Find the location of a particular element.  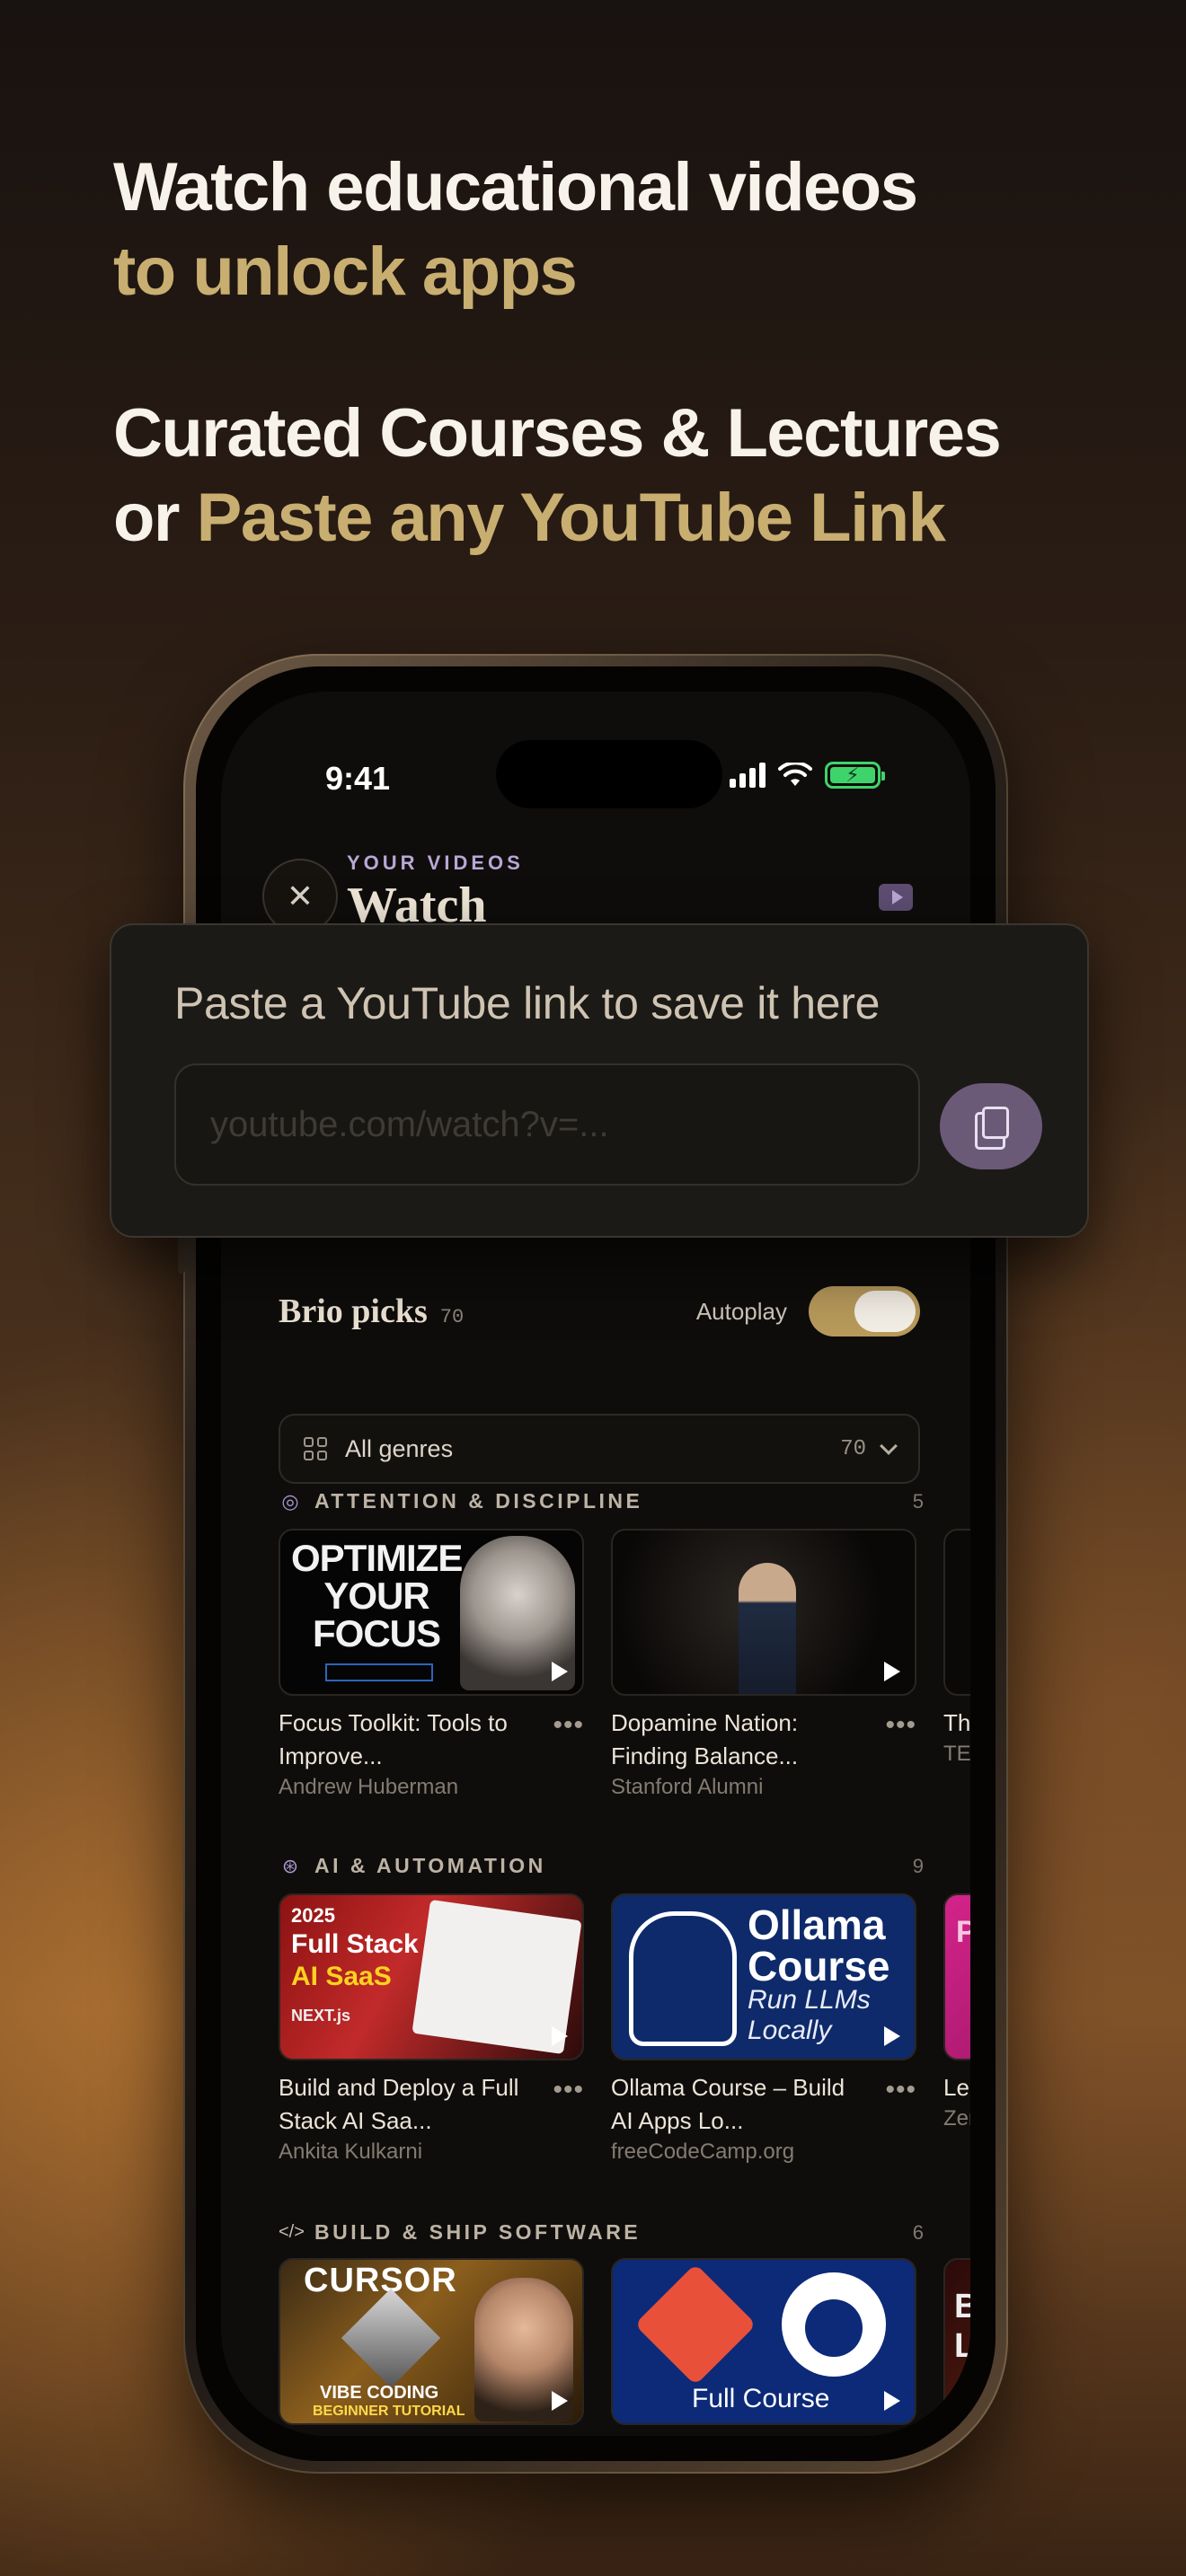

paste-clipboard-icon is located at coordinates (992, 1128).